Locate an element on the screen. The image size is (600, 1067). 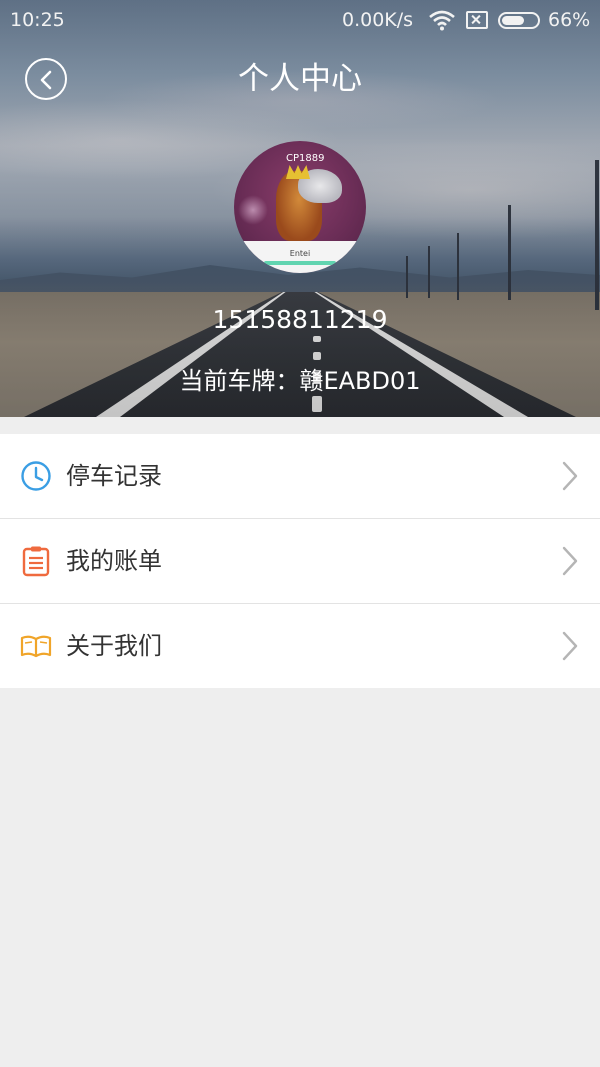
page-title: 个人中心 is located at coordinates (300, 79).